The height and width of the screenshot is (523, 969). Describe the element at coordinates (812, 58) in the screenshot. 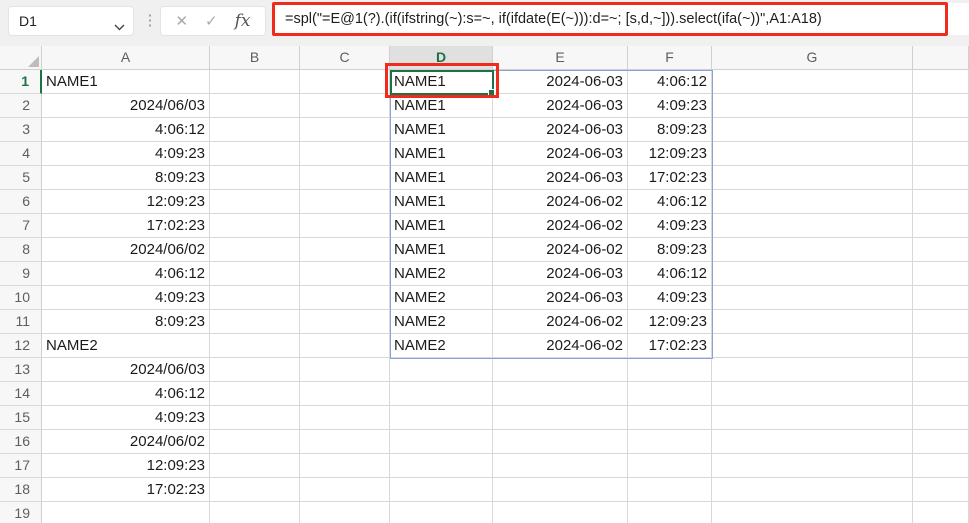

I see `column-header-G: G` at that location.